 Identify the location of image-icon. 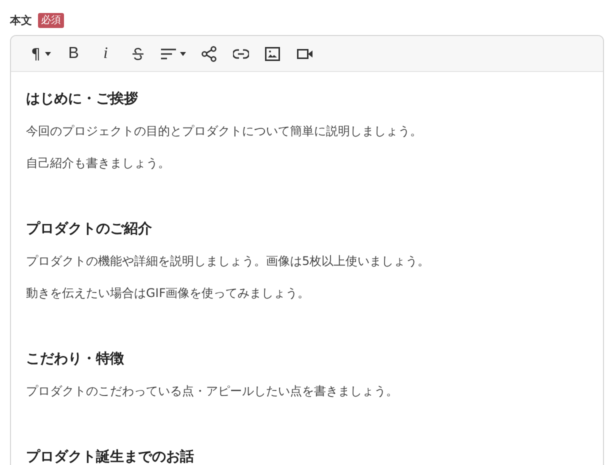
(272, 53).